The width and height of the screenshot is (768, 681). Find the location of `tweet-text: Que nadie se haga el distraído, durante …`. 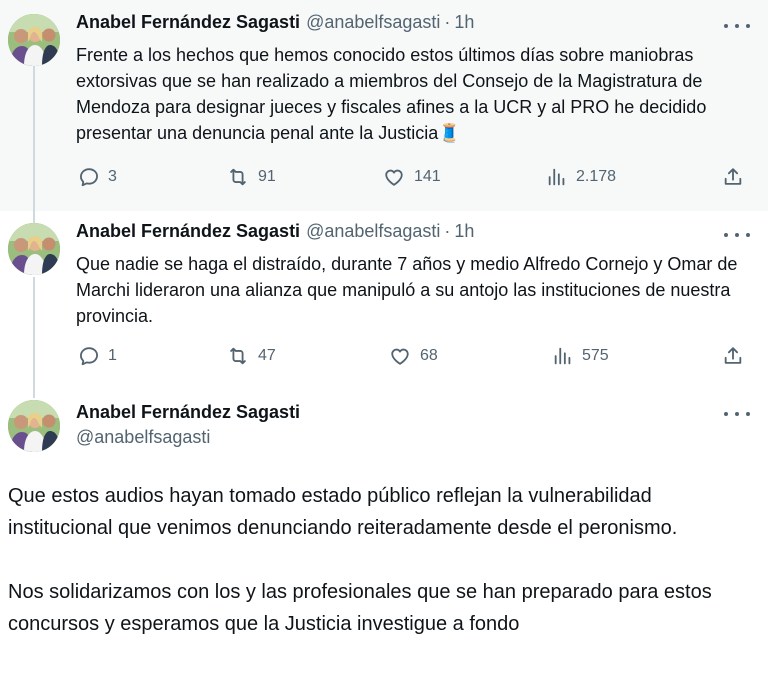

tweet-text: Que nadie se haga el distraído, durante … is located at coordinates (416, 290).